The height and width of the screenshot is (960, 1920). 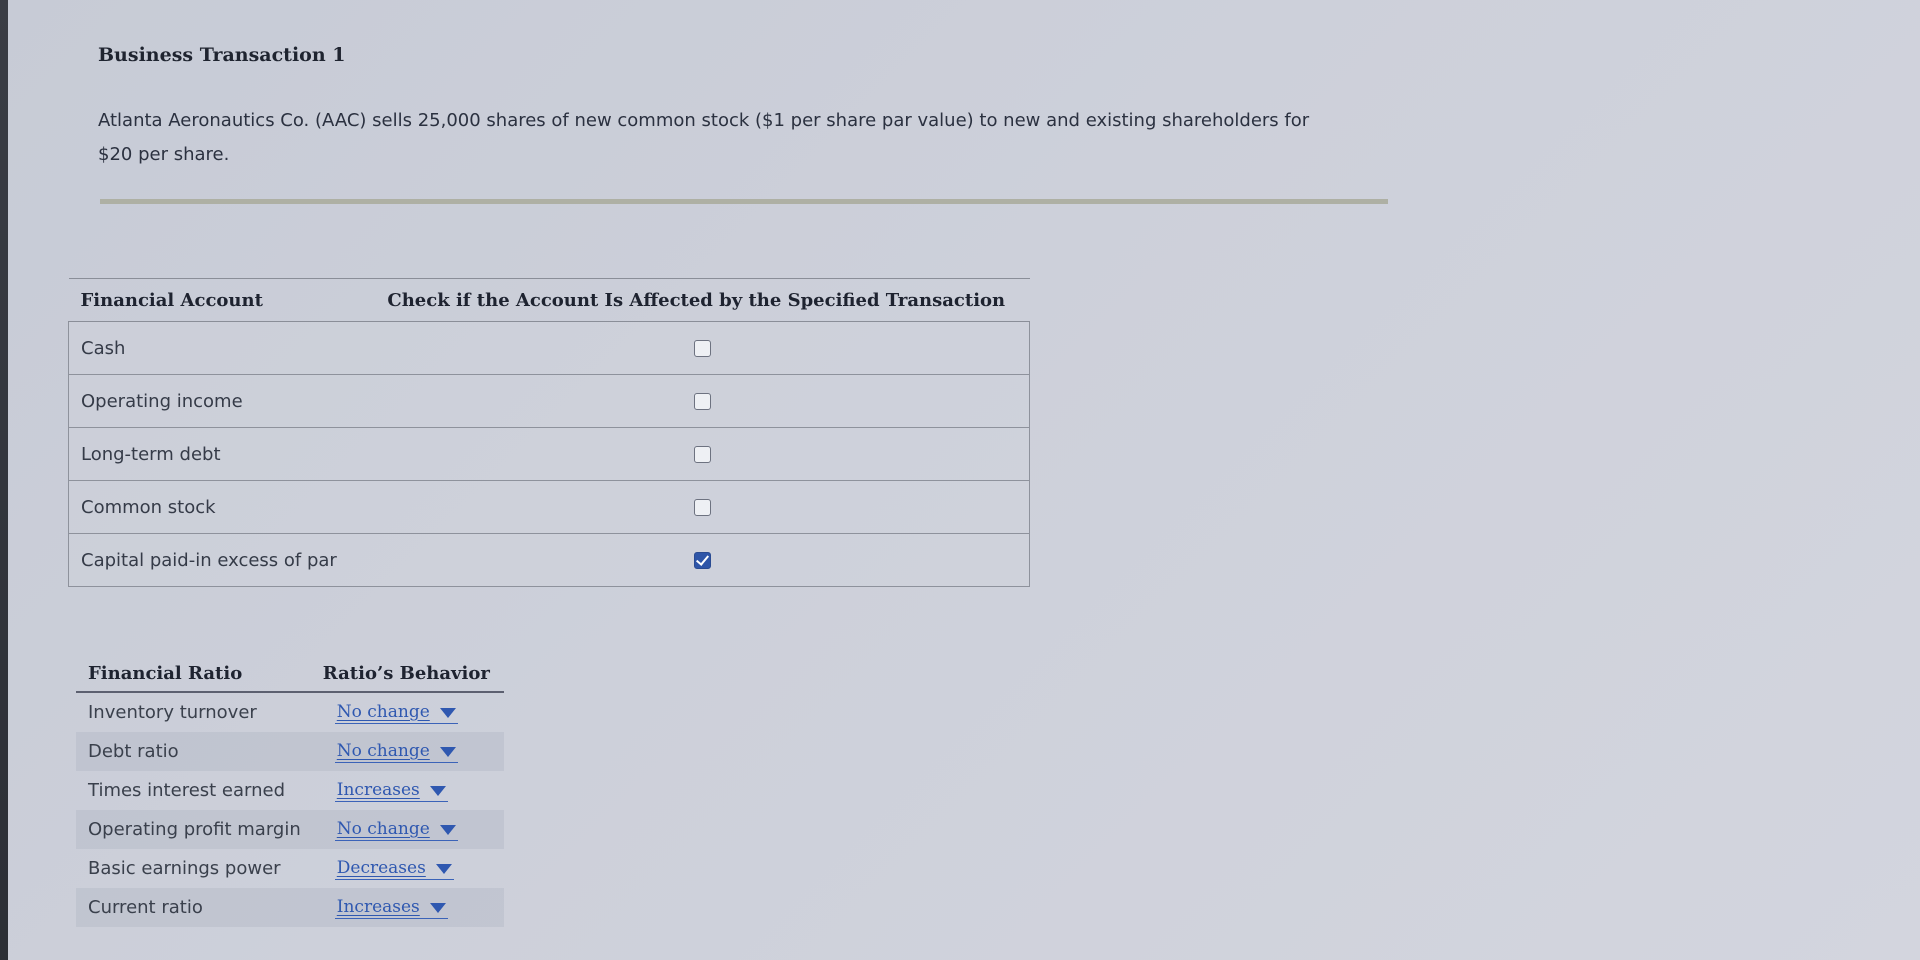 I want to click on ratio-row-current-ratio: Current ratio Increases, so click(x=290, y=907).